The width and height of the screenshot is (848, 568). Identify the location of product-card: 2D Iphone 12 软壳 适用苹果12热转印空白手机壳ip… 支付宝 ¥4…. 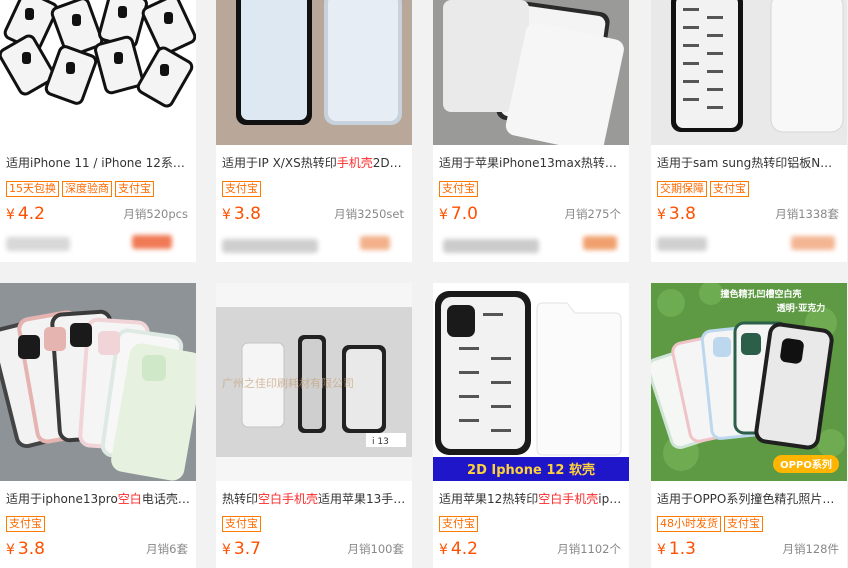
(531, 425).